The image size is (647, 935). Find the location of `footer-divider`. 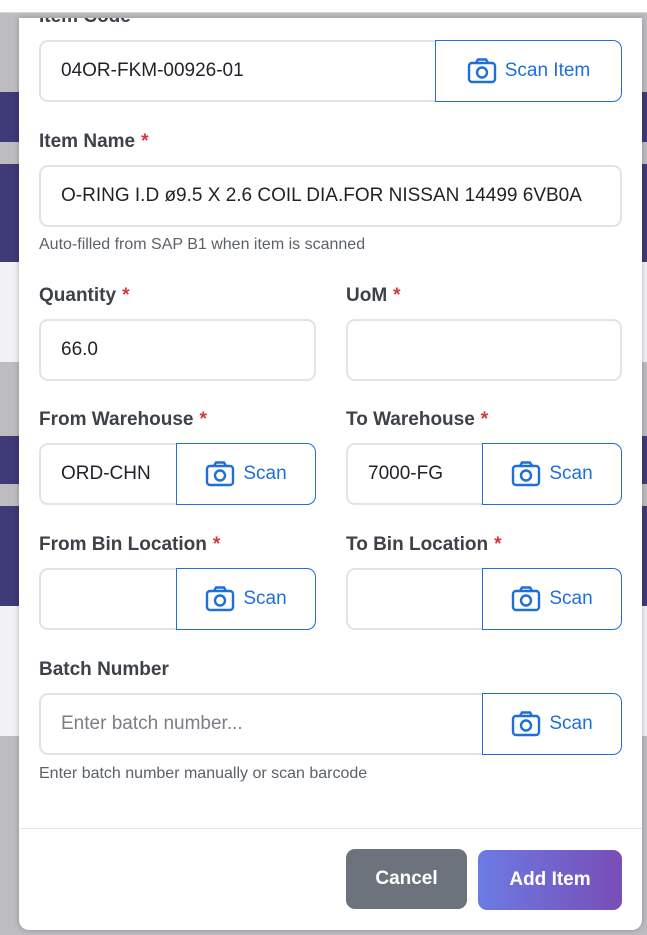

footer-divider is located at coordinates (330, 828).